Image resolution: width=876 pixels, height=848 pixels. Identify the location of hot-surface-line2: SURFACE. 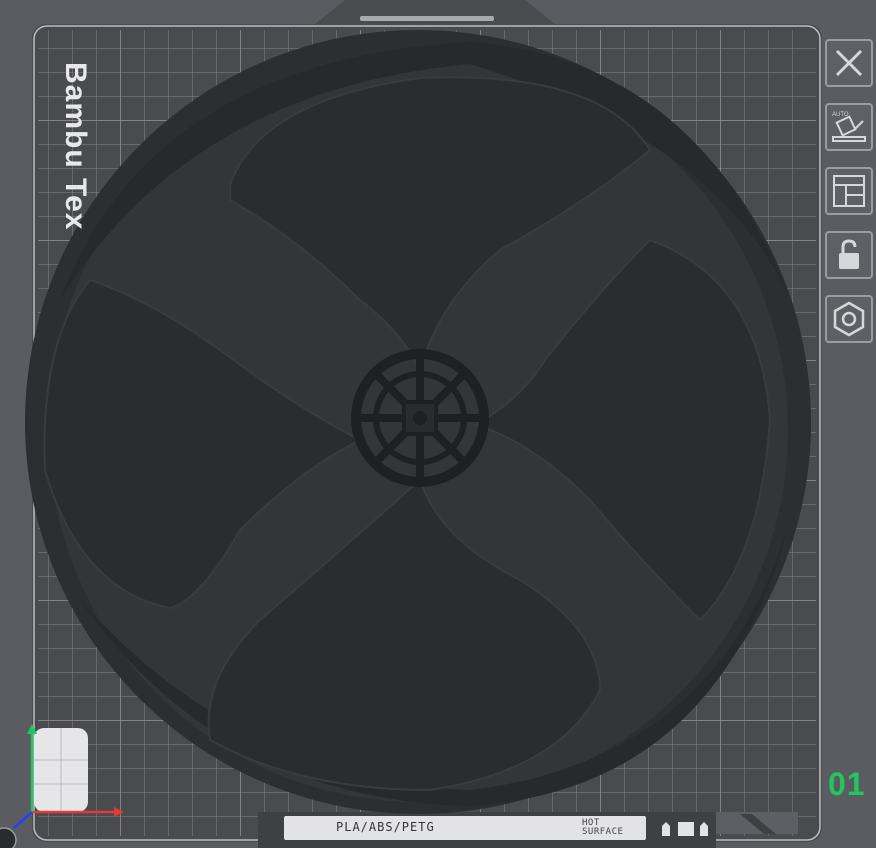
(603, 832).